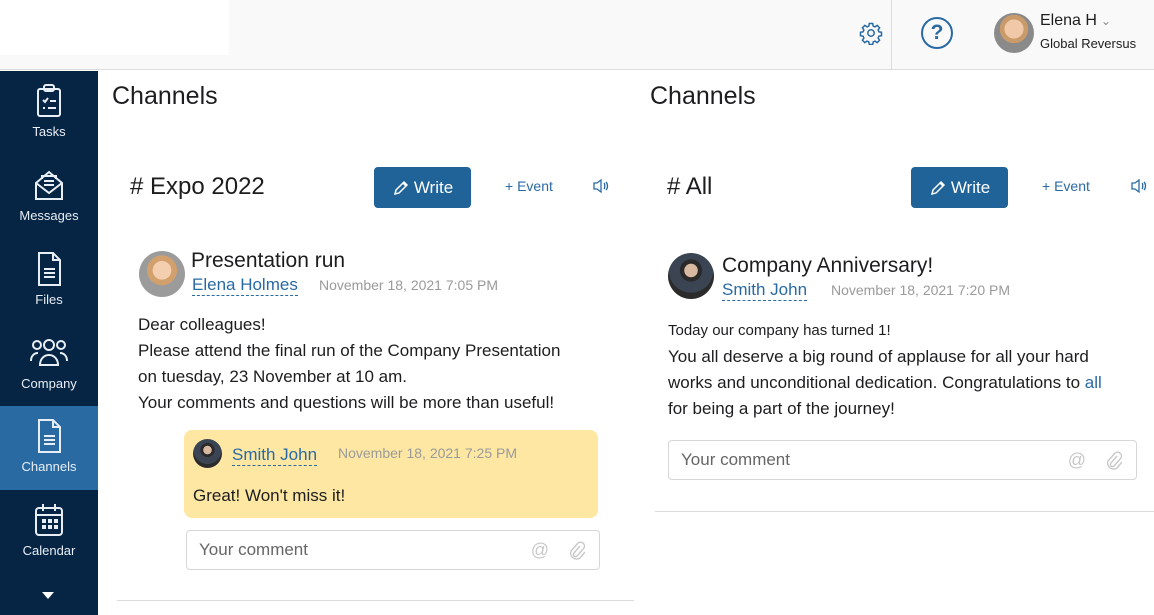  Describe the element at coordinates (207, 453) in the screenshot. I see `reply-author-avatar` at that location.